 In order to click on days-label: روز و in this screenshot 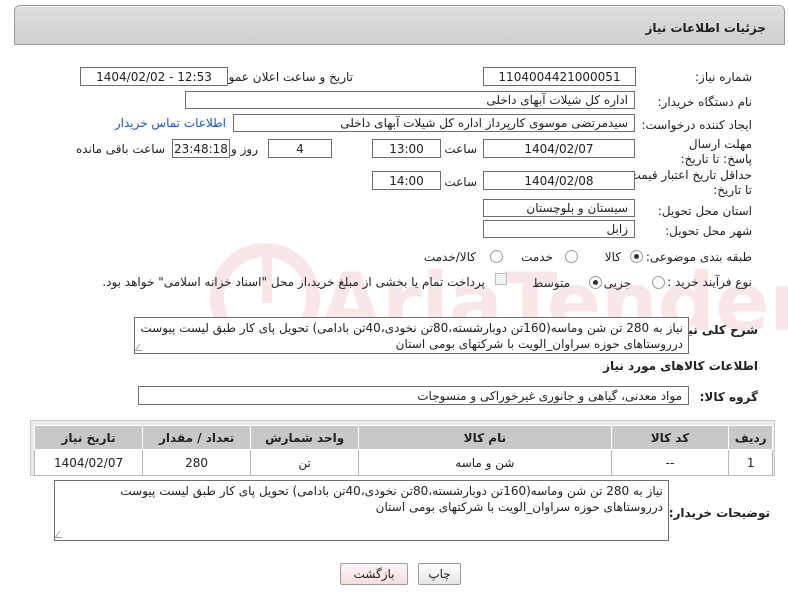, I will do `click(244, 149)`.